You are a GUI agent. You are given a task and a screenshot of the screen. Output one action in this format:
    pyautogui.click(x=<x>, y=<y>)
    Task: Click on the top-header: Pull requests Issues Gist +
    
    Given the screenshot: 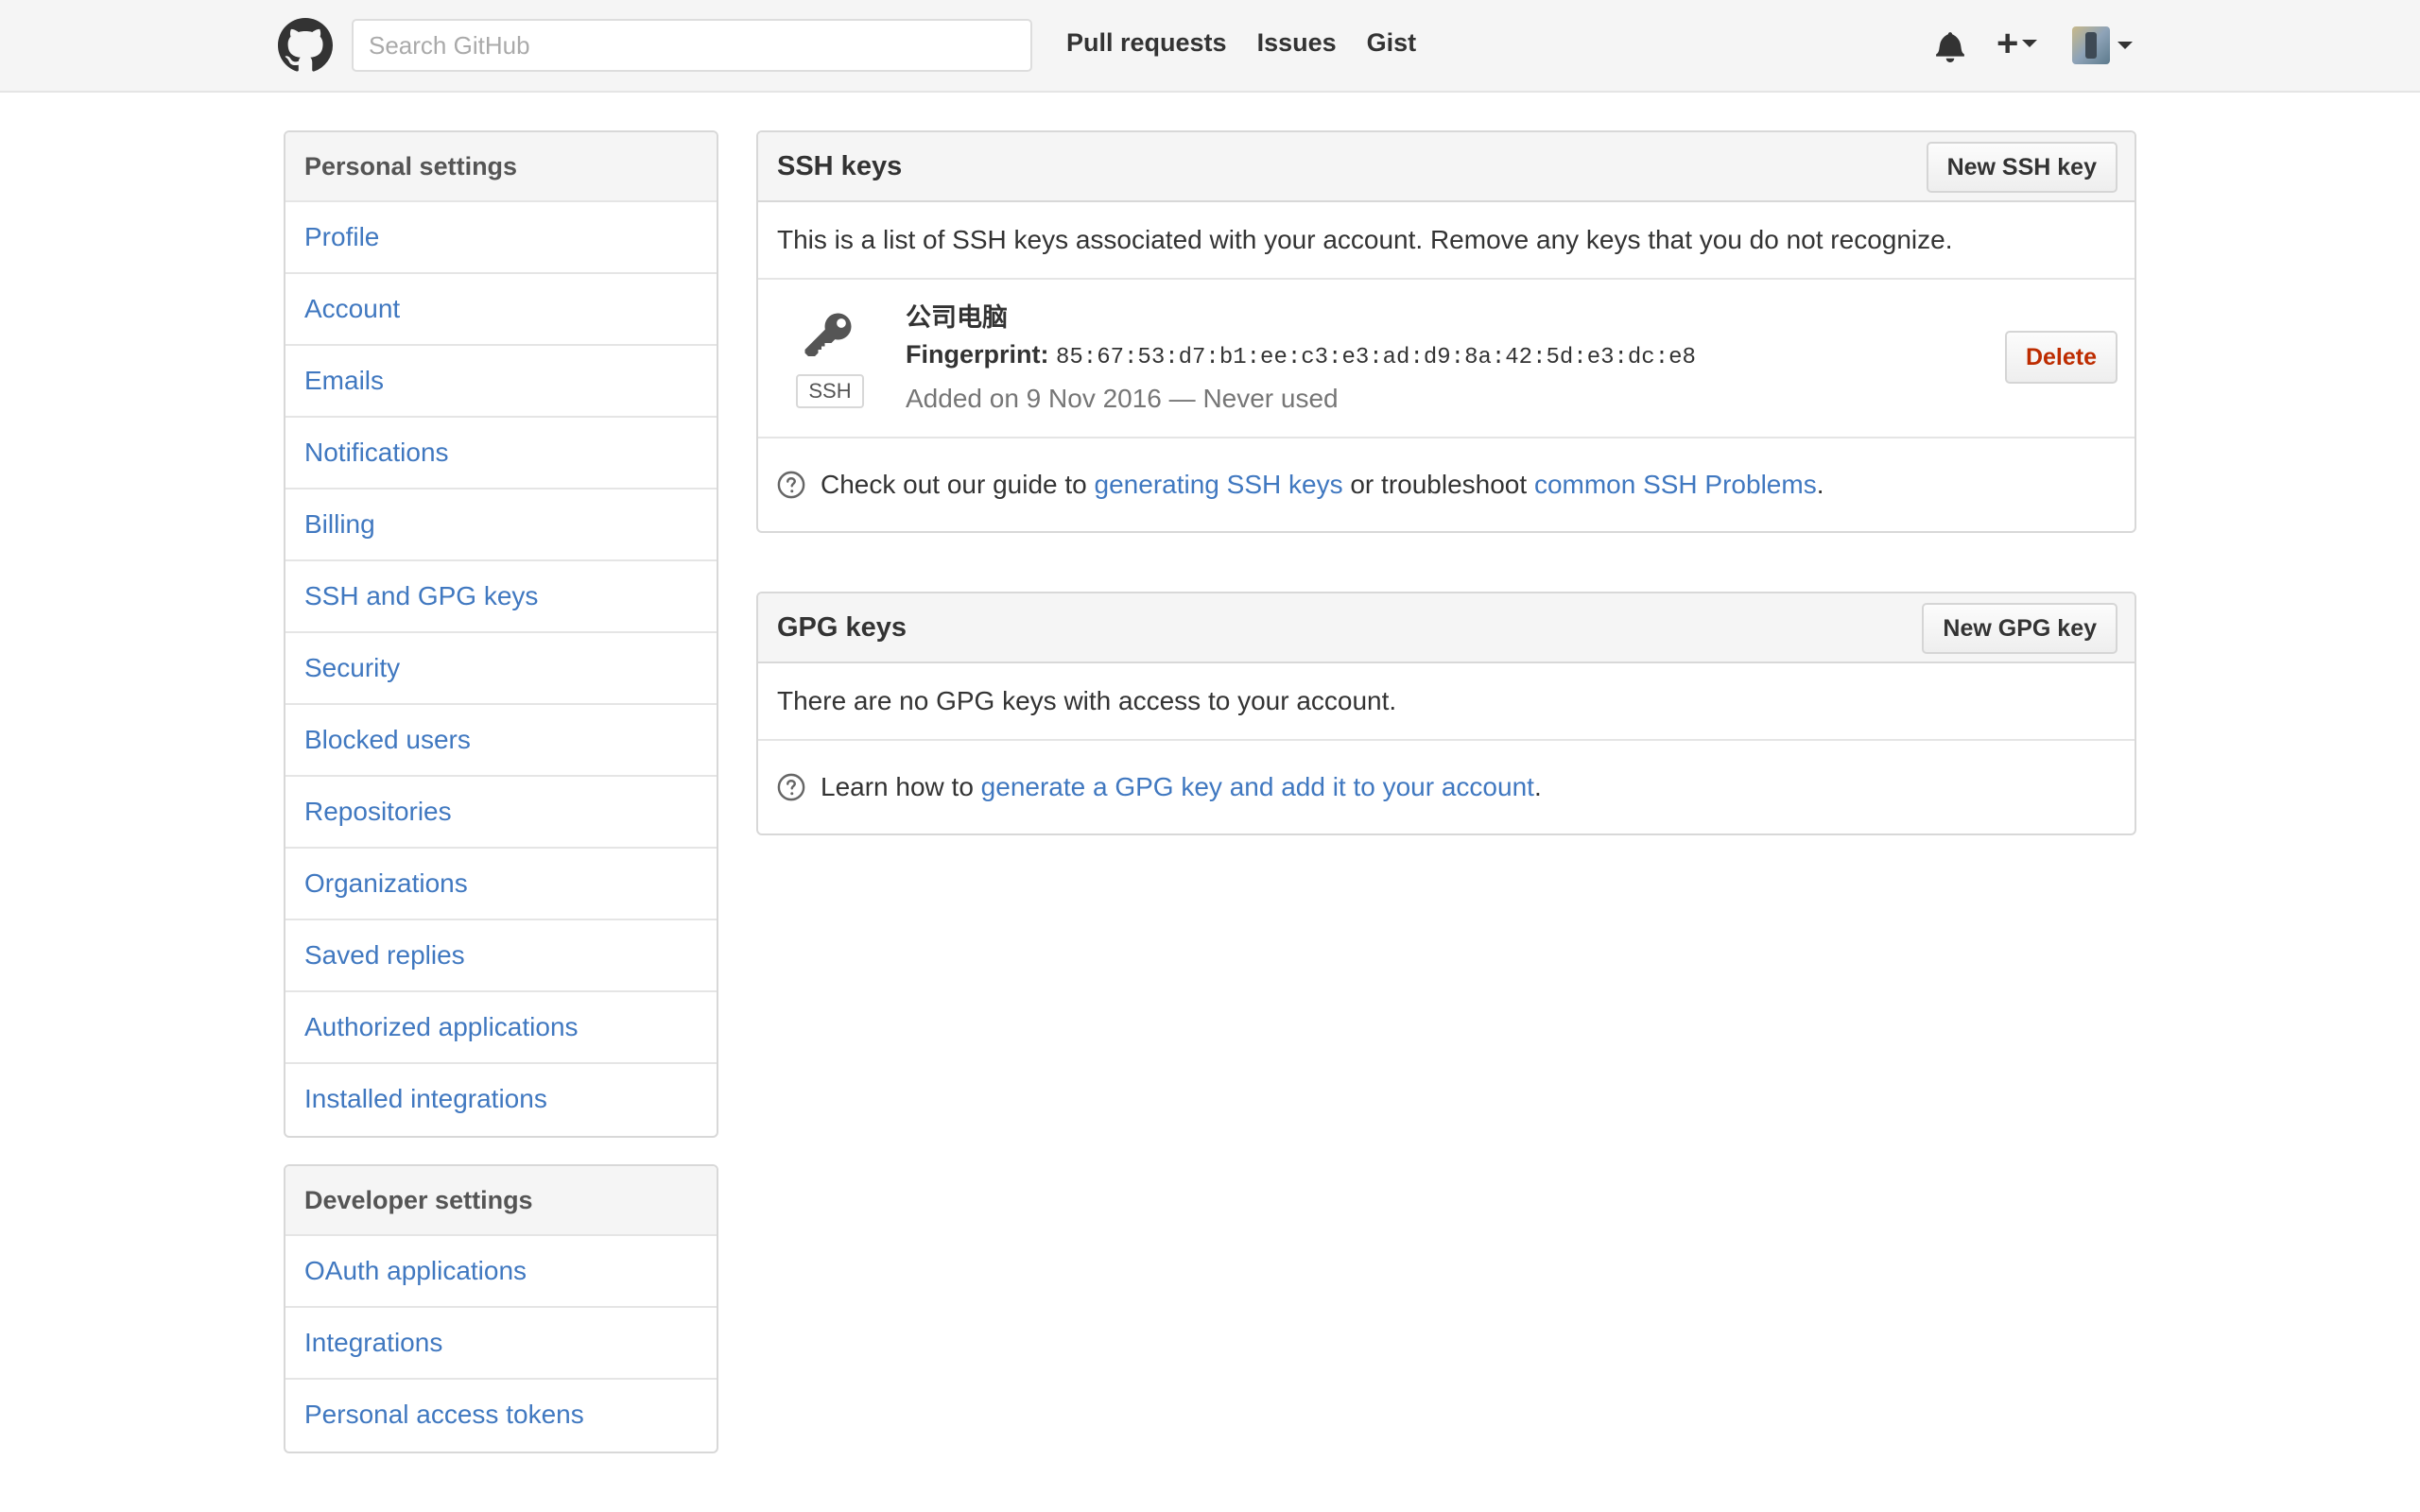 What is the action you would take?
    pyautogui.click(x=1210, y=46)
    